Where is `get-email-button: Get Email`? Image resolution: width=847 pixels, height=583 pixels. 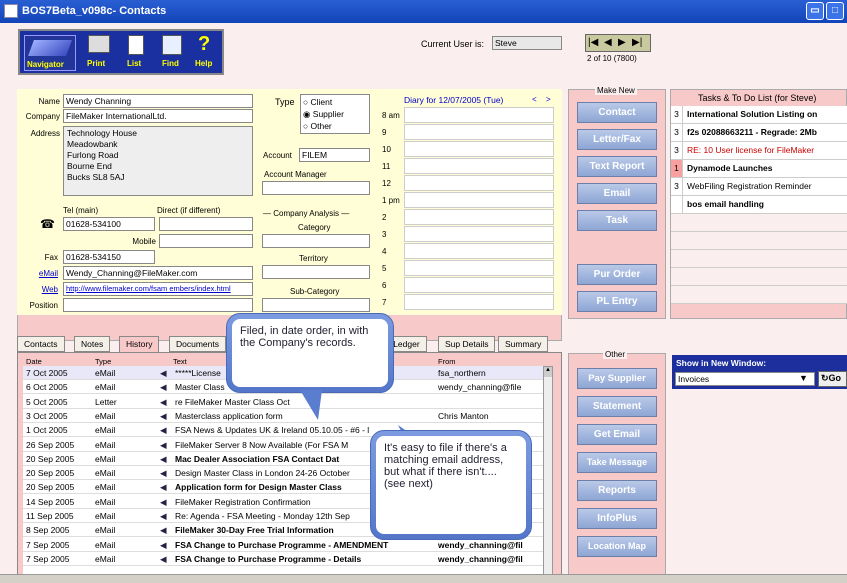 get-email-button: Get Email is located at coordinates (617, 434).